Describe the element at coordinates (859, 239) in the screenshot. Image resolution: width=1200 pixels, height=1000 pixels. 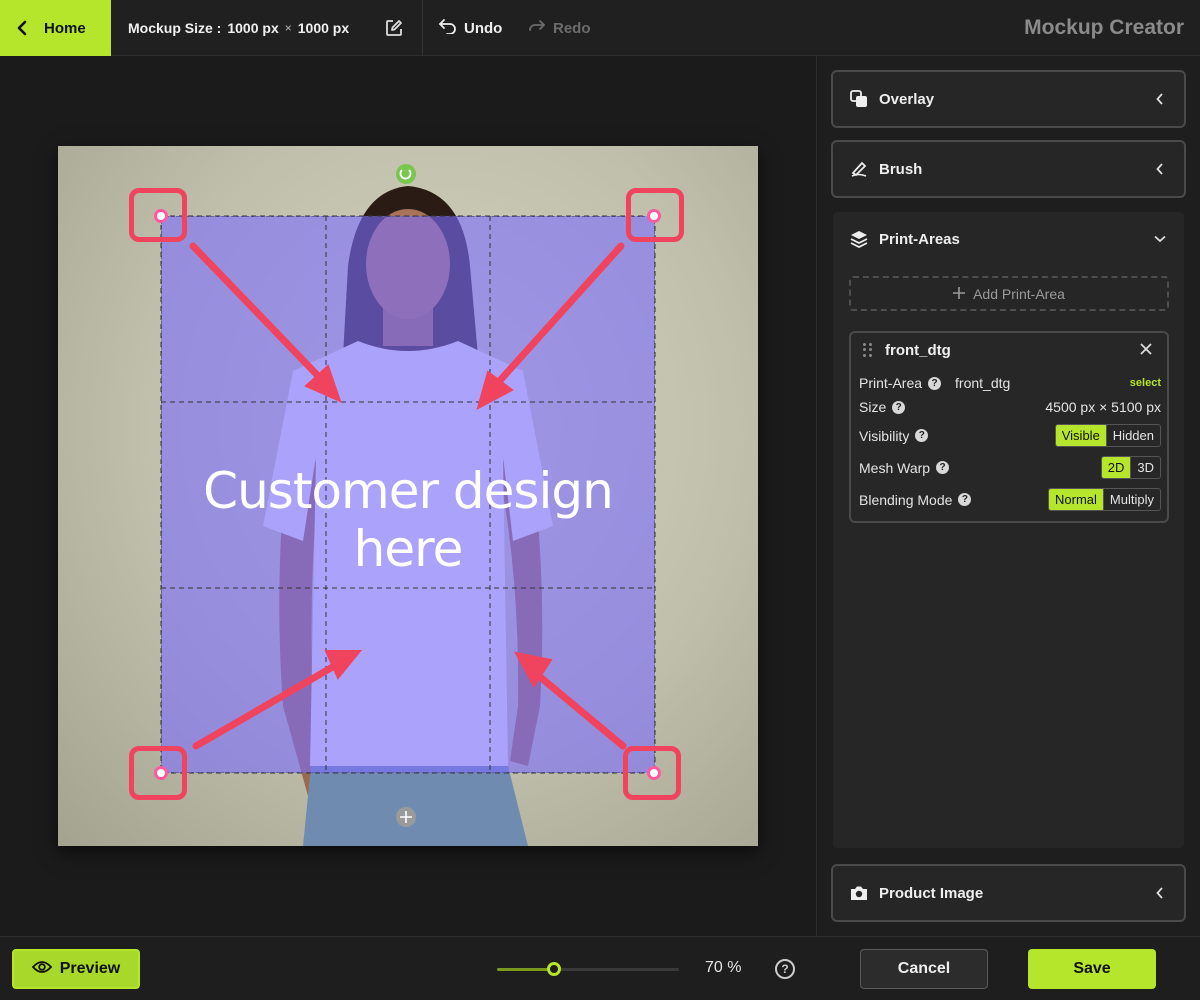
I see `layers-icon` at that location.